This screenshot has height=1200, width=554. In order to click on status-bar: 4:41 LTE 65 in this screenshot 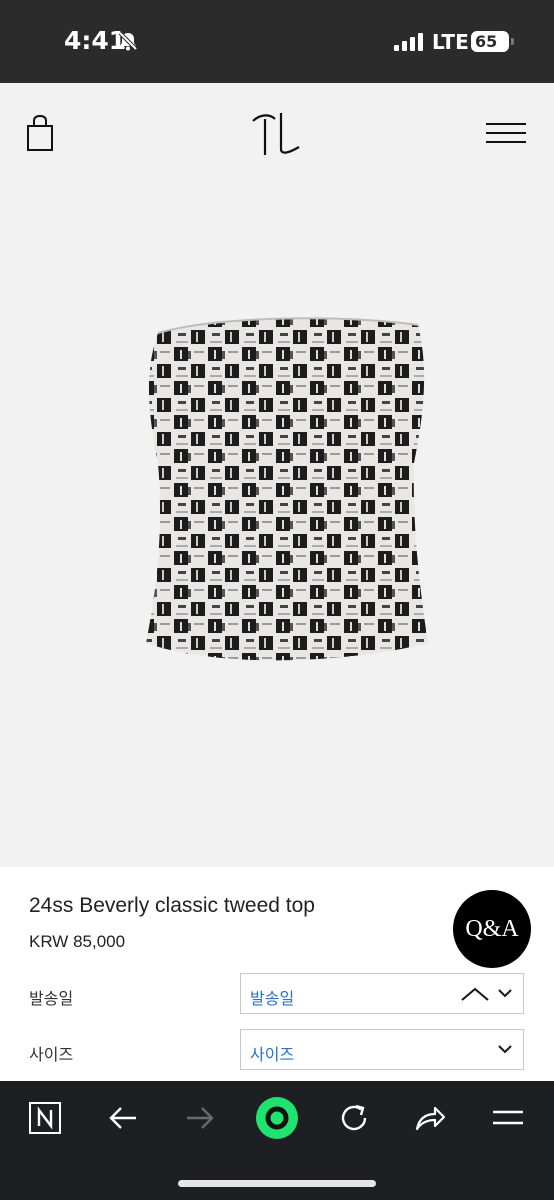, I will do `click(277, 41)`.